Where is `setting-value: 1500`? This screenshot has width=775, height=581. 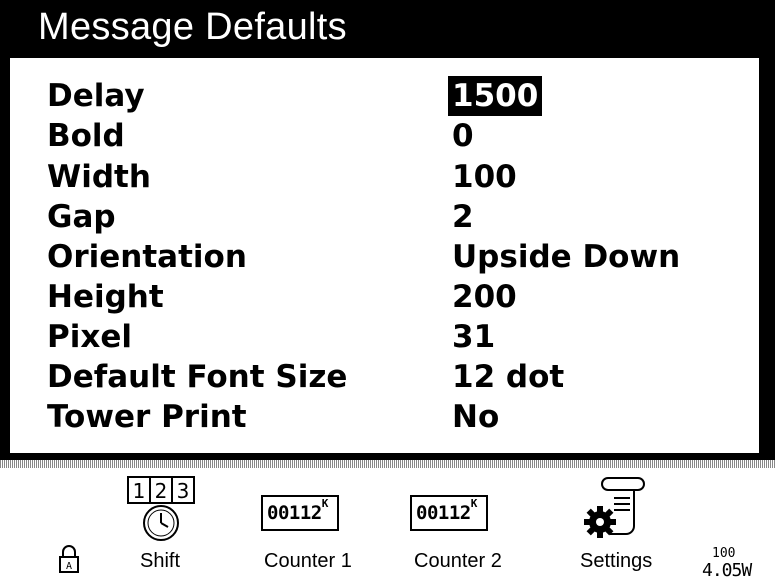
setting-value: 1500 is located at coordinates (495, 96).